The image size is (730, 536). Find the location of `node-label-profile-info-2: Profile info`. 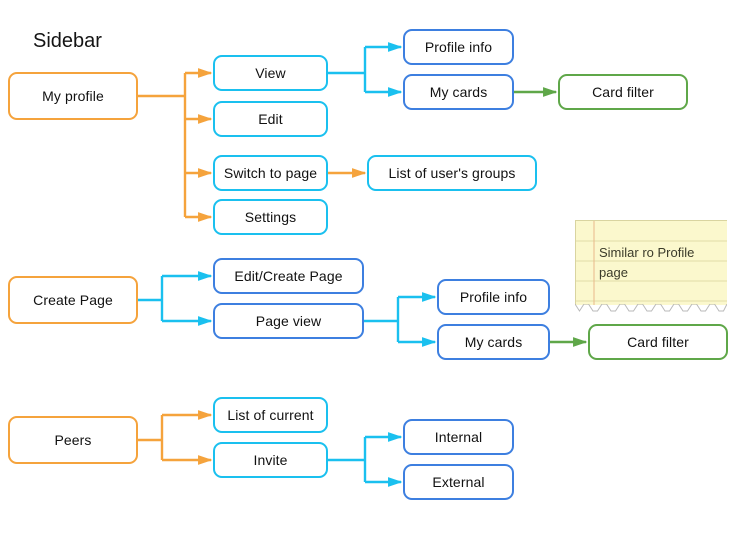

node-label-profile-info-2: Profile info is located at coordinates (493, 297).